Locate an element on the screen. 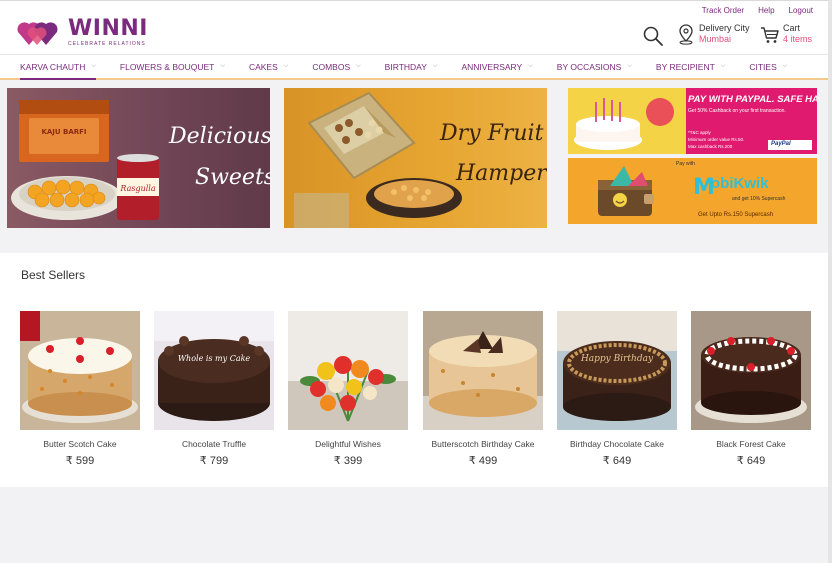 This screenshot has width=832, height=563. dry-fruit-banner: Dry Fruit Hamper is located at coordinates (415, 158).